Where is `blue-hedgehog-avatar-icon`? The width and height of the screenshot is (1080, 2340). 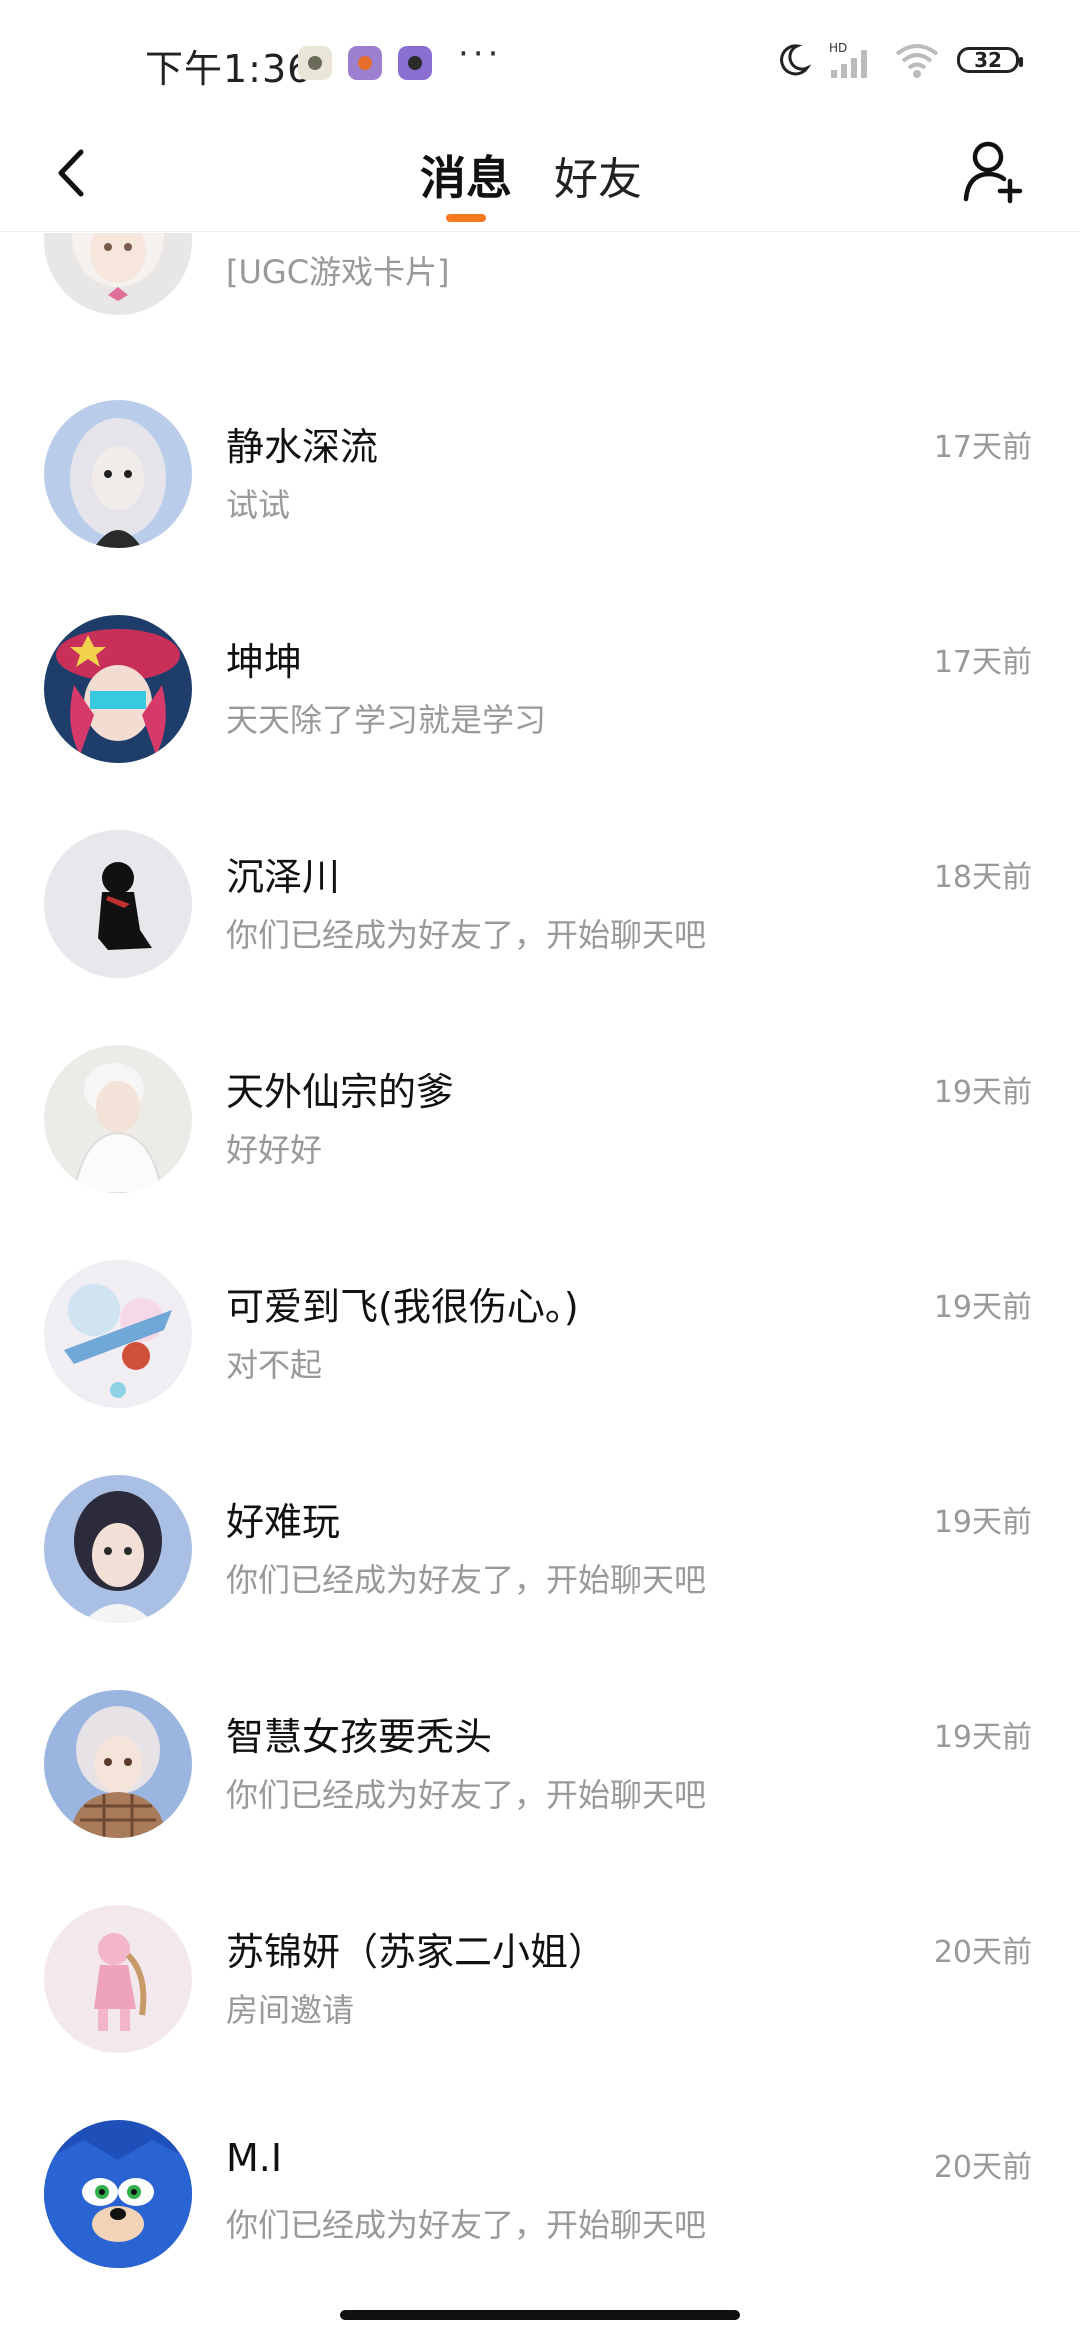
blue-hedgehog-avatar-icon is located at coordinates (118, 2194).